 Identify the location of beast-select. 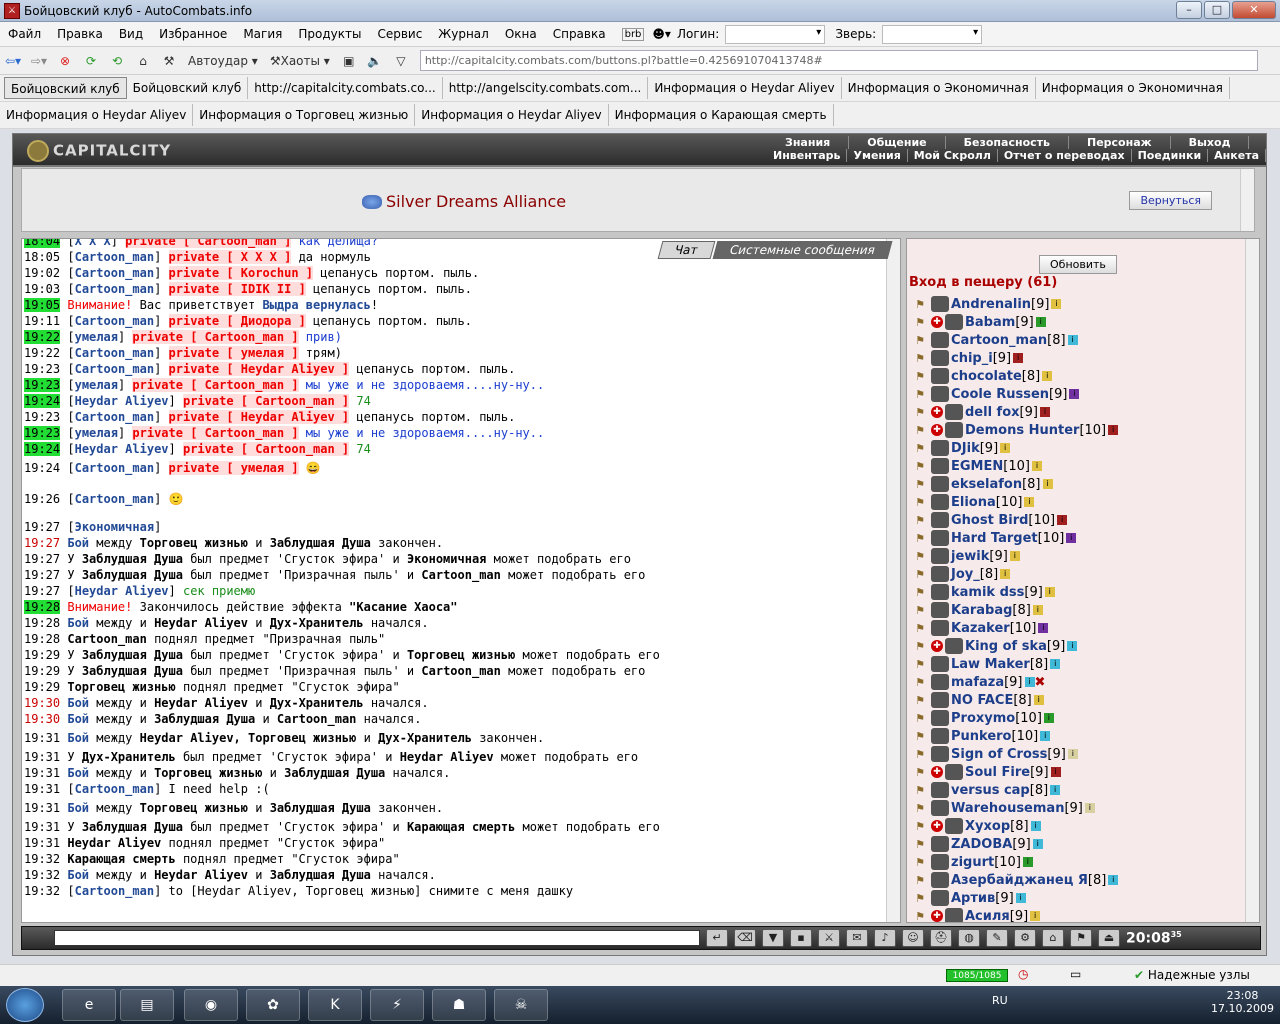
(932, 34).